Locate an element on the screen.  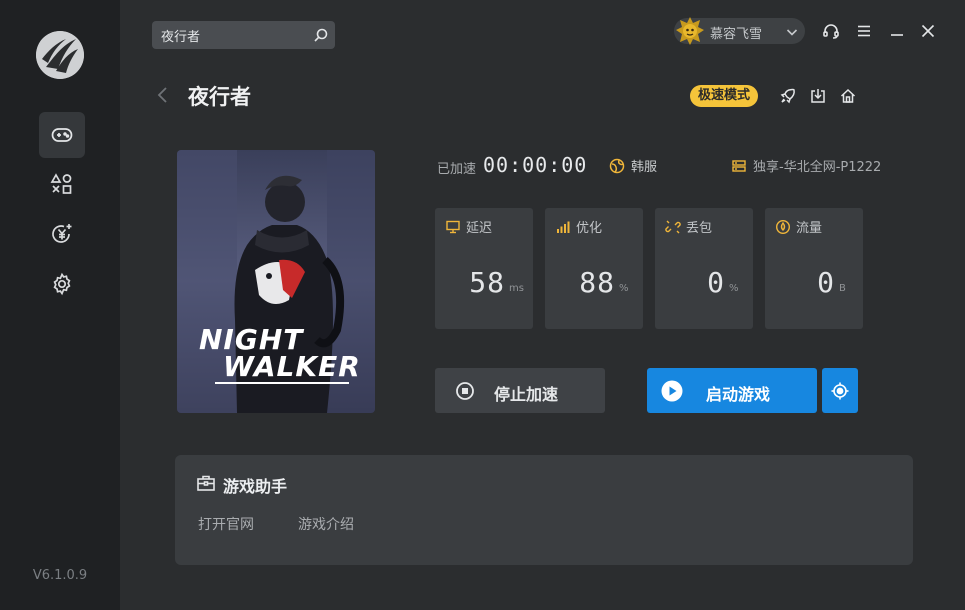
sidebar-item-recharge is located at coordinates (62, 234).